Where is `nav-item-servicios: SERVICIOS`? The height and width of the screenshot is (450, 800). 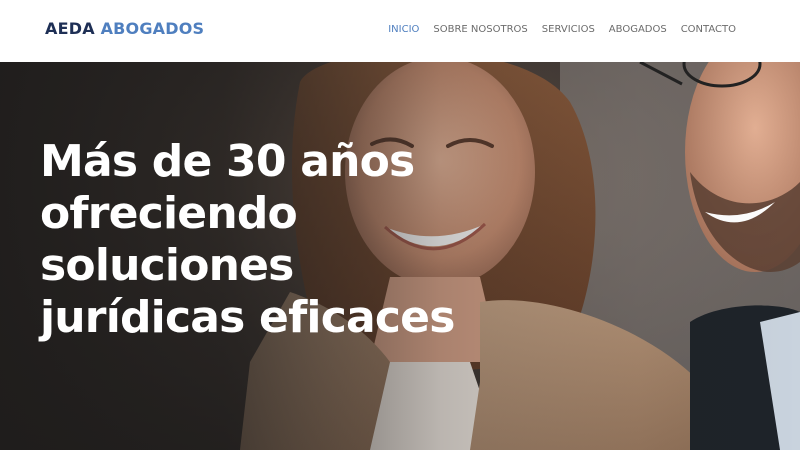 nav-item-servicios: SERVICIOS is located at coordinates (568, 29).